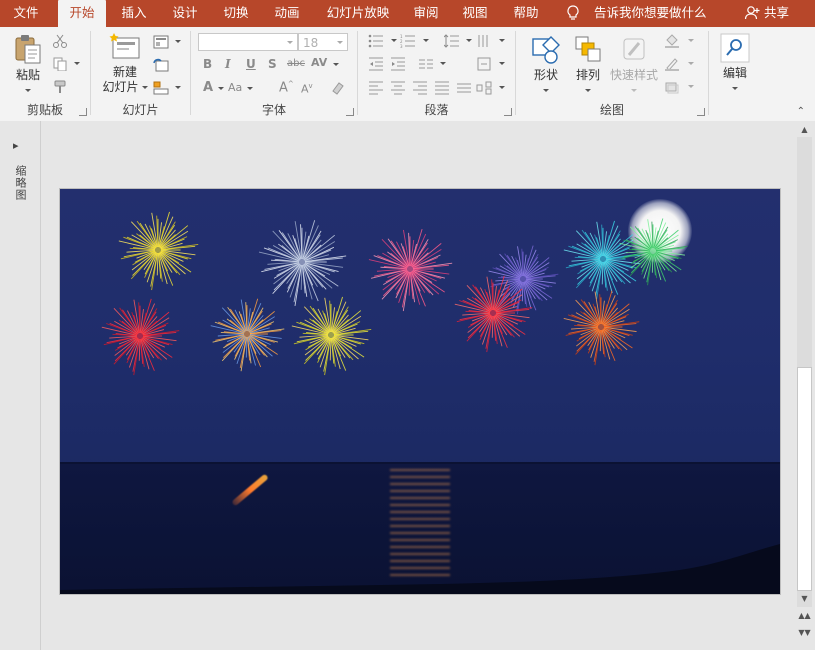  What do you see at coordinates (376, 88) in the screenshot?
I see `align-left-icon` at bounding box center [376, 88].